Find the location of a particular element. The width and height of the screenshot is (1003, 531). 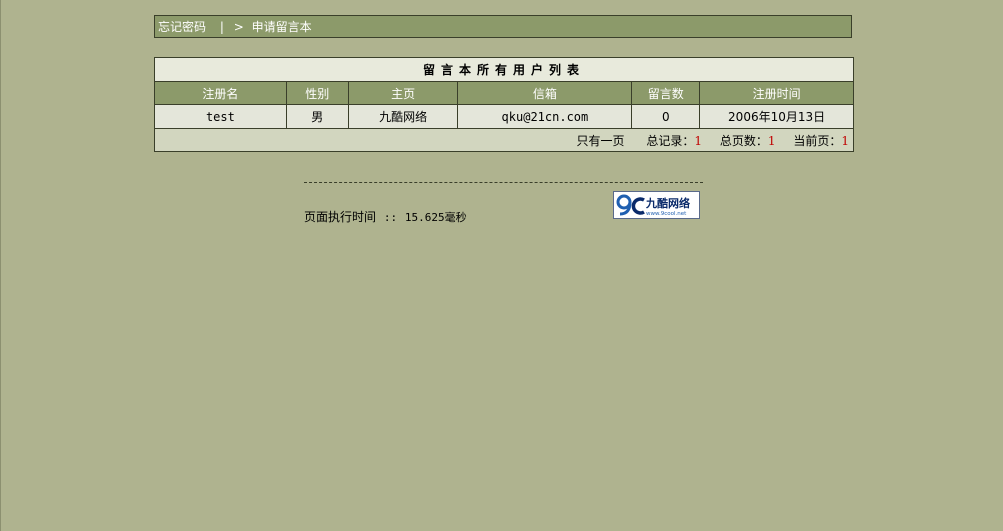

logo-url-text: www.9cool.net is located at coordinates (666, 214).